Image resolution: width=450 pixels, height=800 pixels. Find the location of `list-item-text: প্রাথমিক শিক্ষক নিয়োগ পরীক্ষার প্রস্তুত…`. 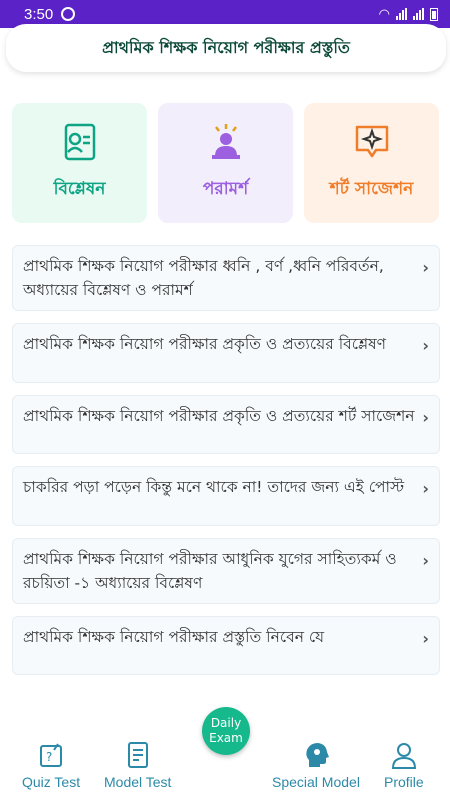

list-item-text: প্রাথমিক শিক্ষক নিয়োগ পরীক্ষার প্রস্তুত… is located at coordinates (174, 636).